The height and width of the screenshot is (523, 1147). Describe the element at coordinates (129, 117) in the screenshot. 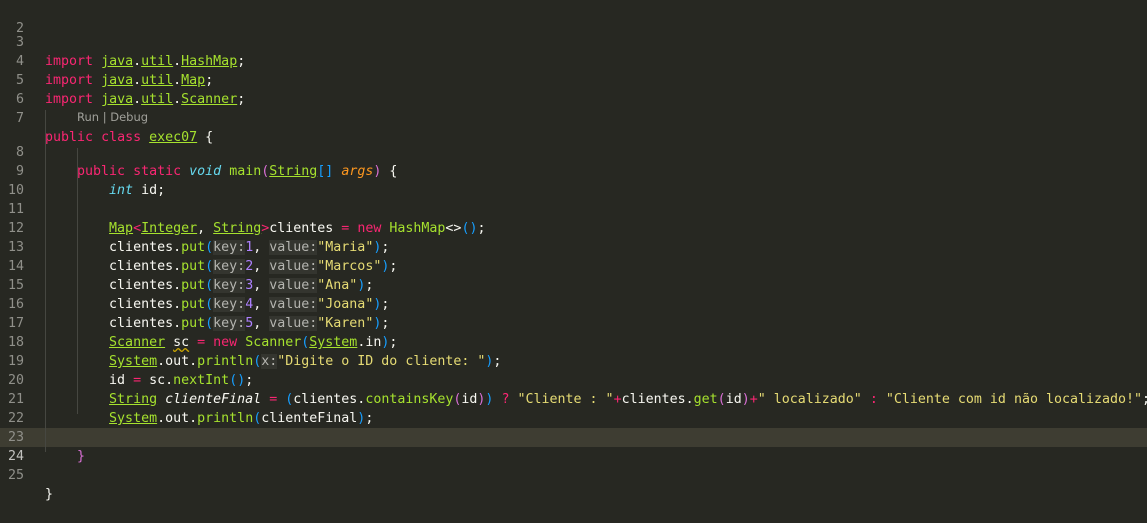

I see `debug-link: Debug` at that location.